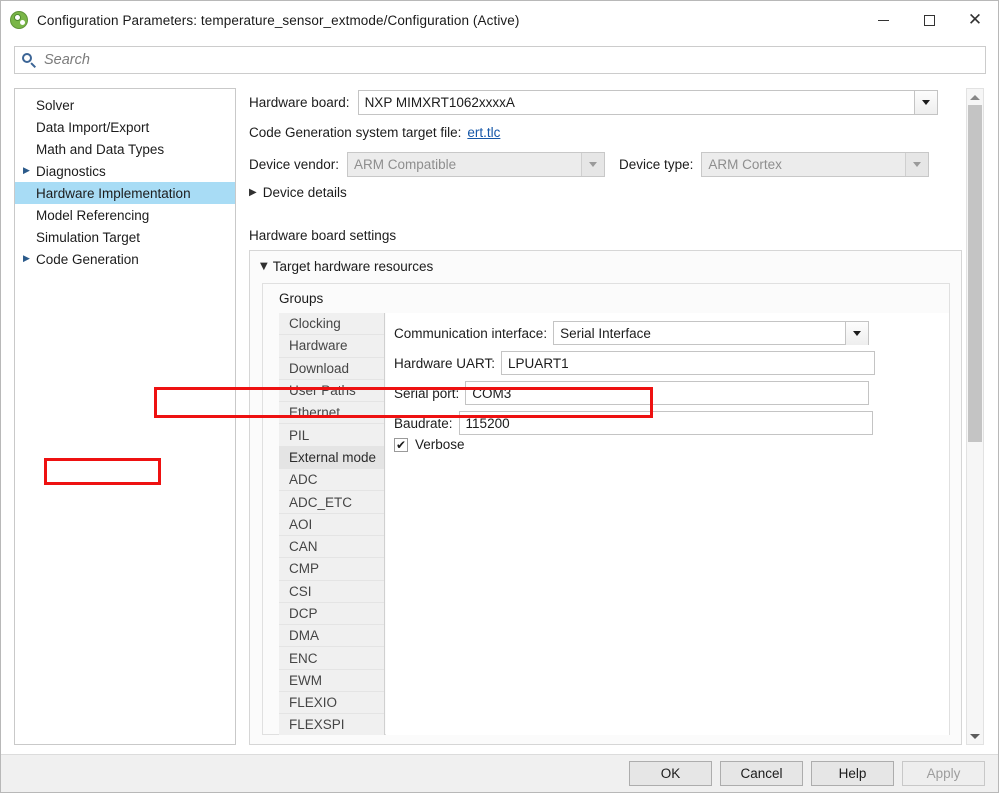 This screenshot has height=793, width=999. Describe the element at coordinates (299, 102) in the screenshot. I see `hardware-board-label: Hardware board:` at that location.